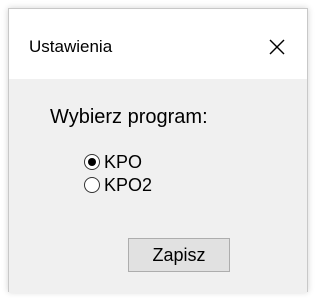 This screenshot has height=298, width=320. Describe the element at coordinates (92, 185) in the screenshot. I see `radio-button` at that location.